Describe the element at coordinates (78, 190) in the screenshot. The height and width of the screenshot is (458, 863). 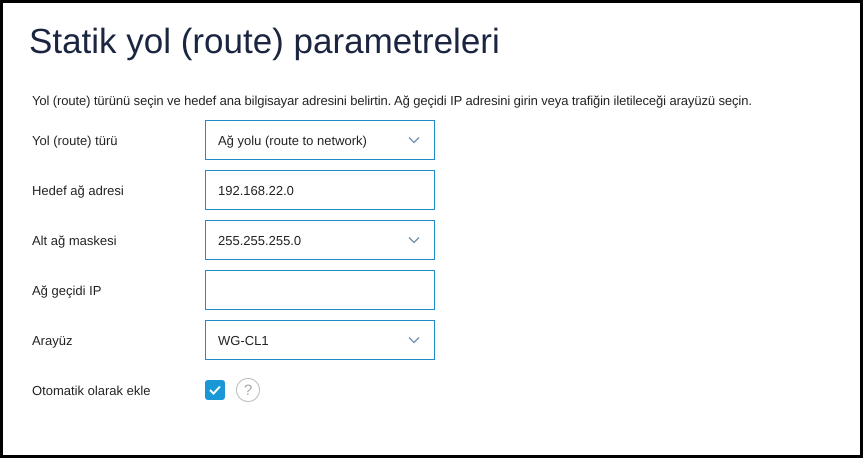
I see `field-label: Hedef ağ adresi` at that location.